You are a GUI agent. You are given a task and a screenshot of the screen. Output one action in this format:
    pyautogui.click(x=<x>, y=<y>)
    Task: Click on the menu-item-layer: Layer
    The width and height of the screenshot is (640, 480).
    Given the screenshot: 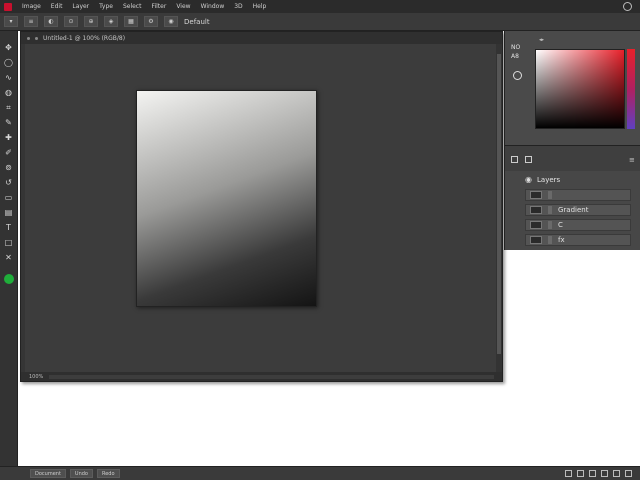 What is the action you would take?
    pyautogui.click(x=80, y=6)
    